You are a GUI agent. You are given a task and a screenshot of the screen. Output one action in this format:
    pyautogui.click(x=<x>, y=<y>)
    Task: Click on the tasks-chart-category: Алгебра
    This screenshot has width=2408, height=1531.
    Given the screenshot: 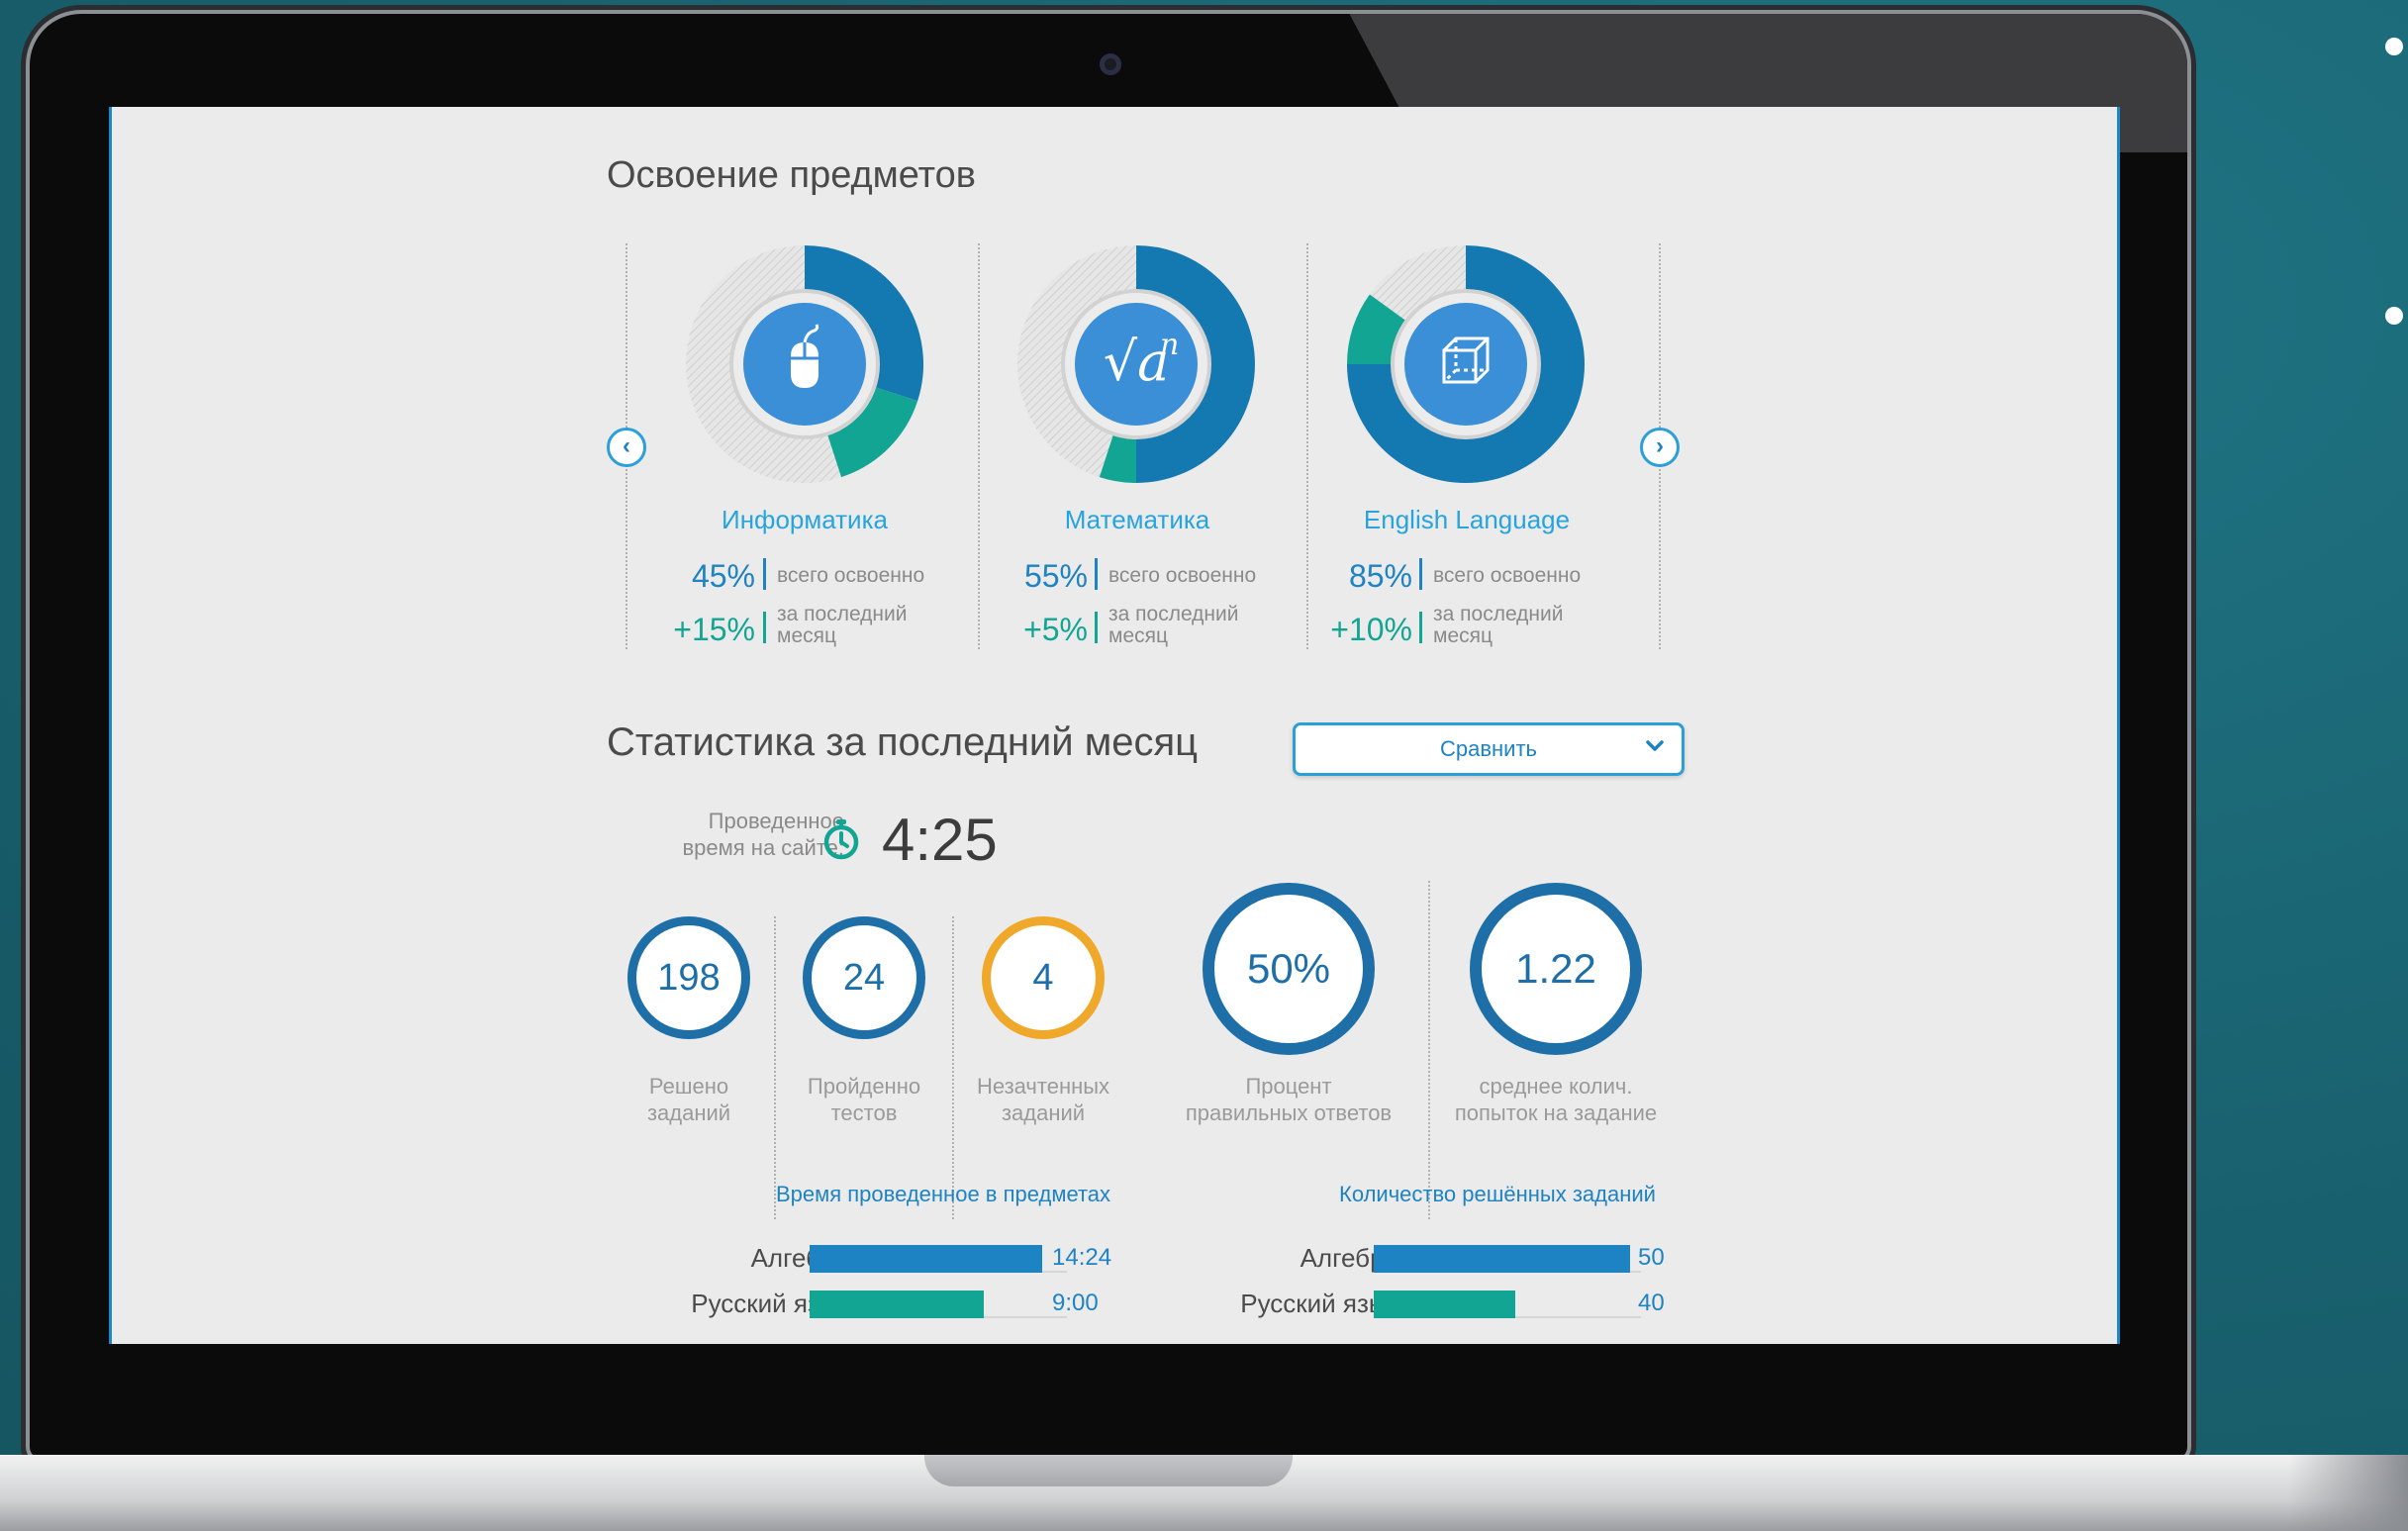 What is the action you would take?
    pyautogui.click(x=1349, y=1258)
    